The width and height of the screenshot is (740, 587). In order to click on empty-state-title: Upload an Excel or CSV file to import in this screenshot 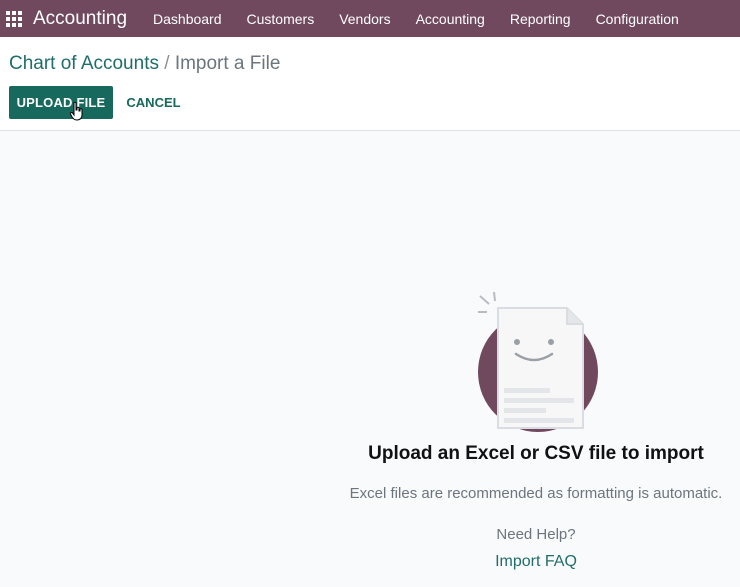, I will do `click(536, 453)`.